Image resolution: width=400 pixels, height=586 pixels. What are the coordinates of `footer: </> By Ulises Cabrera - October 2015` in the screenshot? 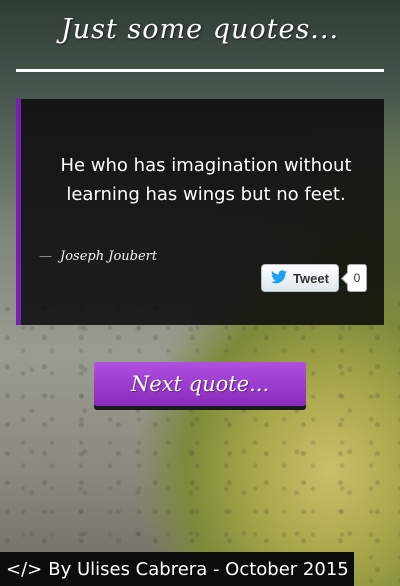 It's located at (177, 569).